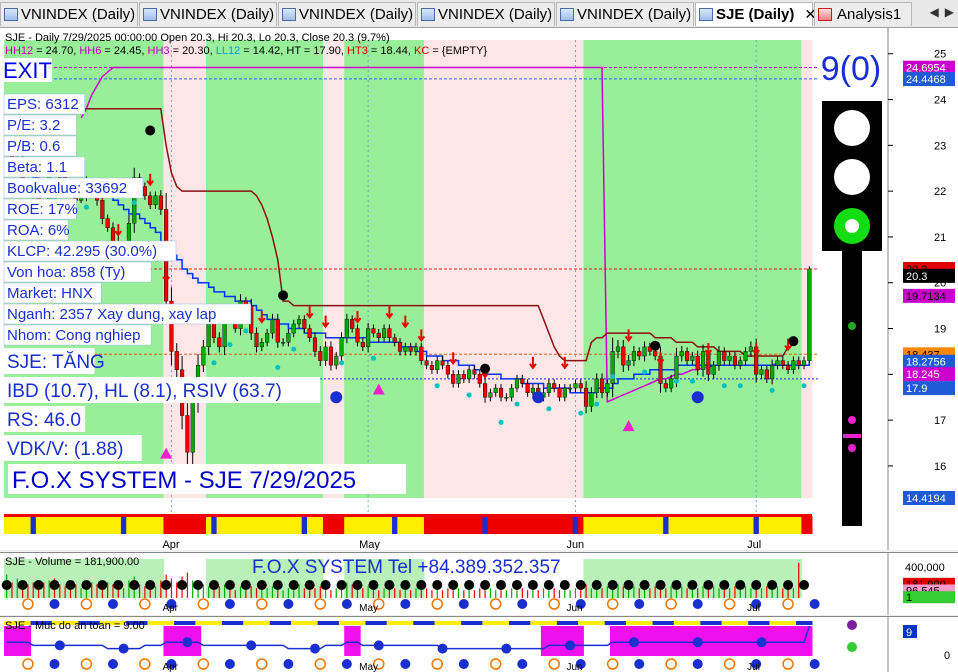  I want to click on fundamental-item: Beta: 1.1, so click(37, 167).